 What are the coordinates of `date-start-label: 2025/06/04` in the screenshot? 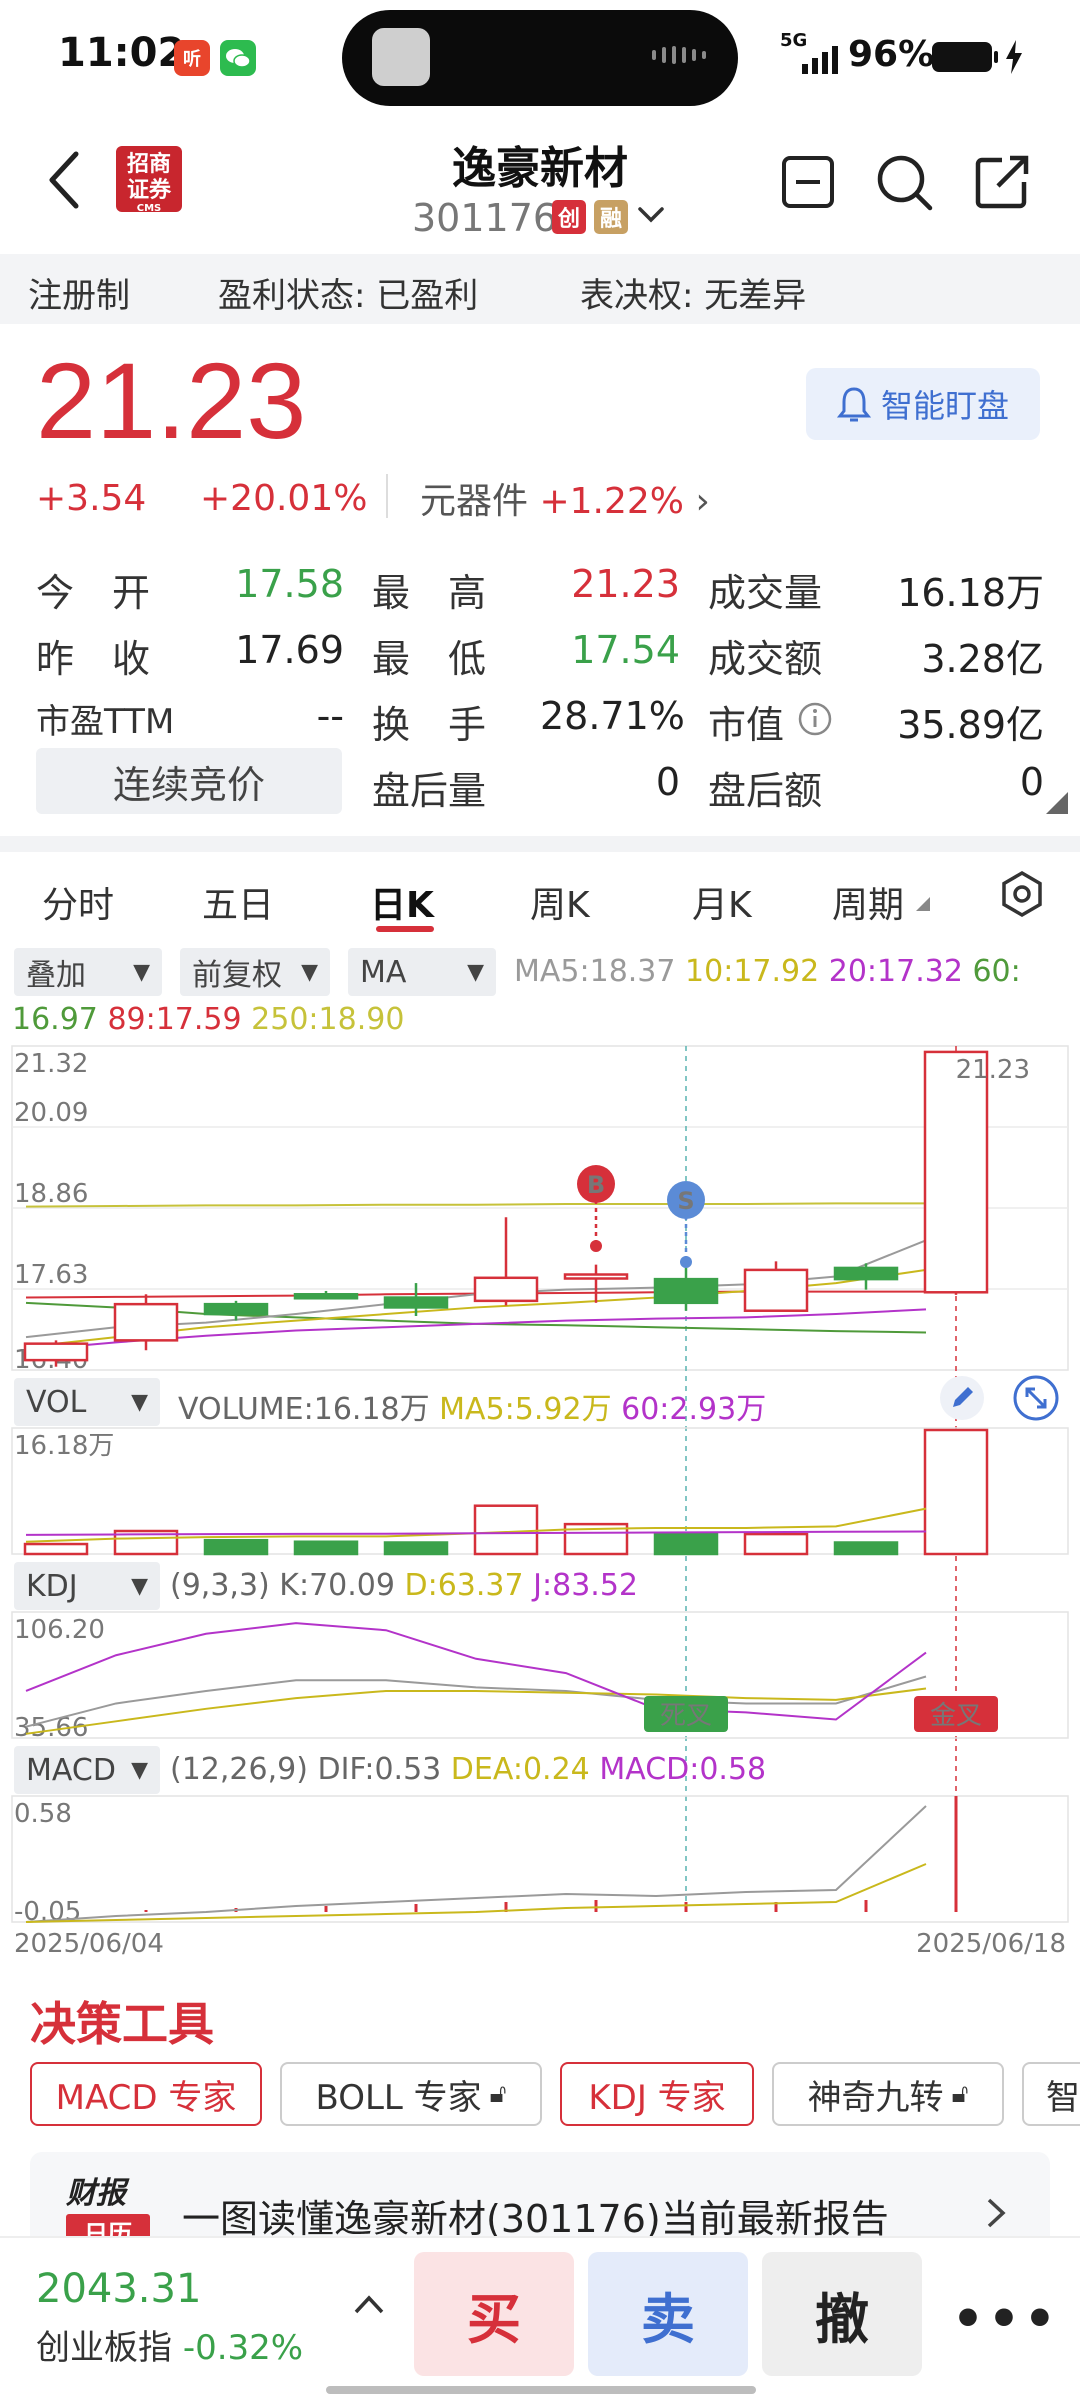 It's located at (89, 1944).